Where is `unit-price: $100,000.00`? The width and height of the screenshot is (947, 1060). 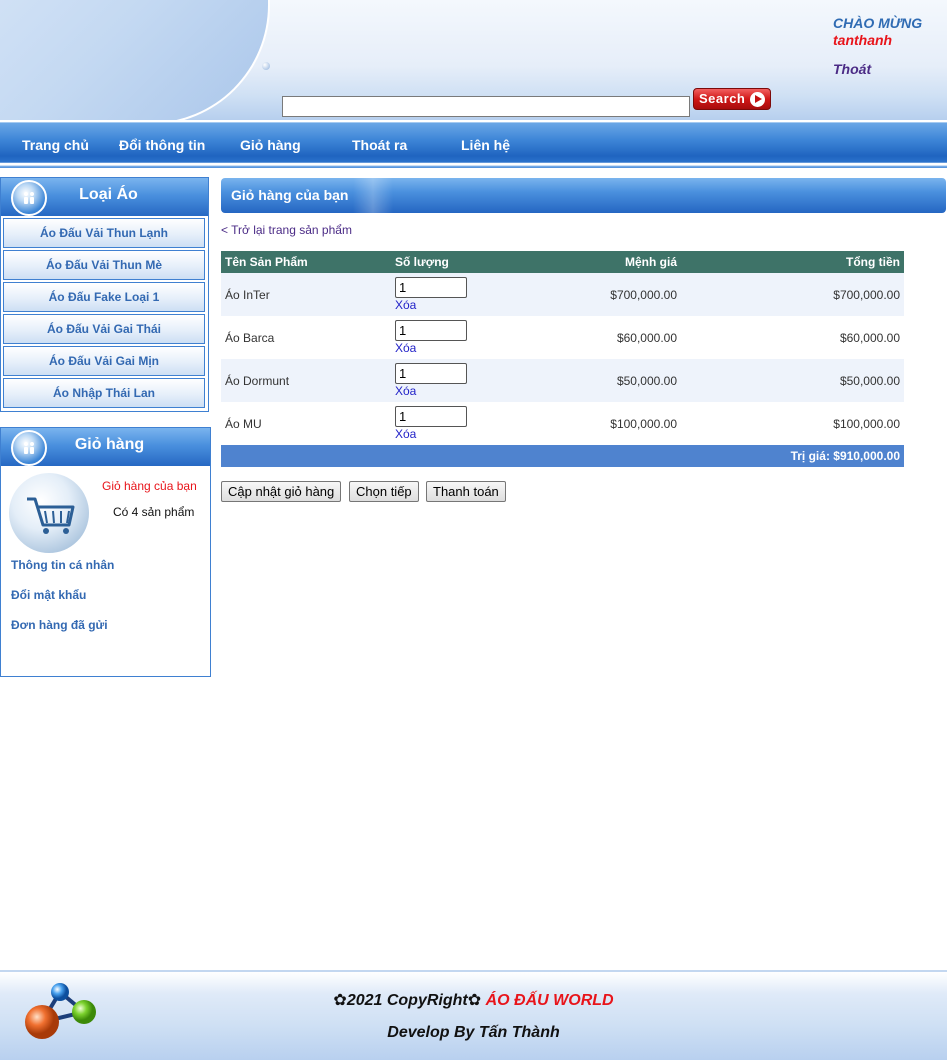
unit-price: $100,000.00 is located at coordinates (606, 423).